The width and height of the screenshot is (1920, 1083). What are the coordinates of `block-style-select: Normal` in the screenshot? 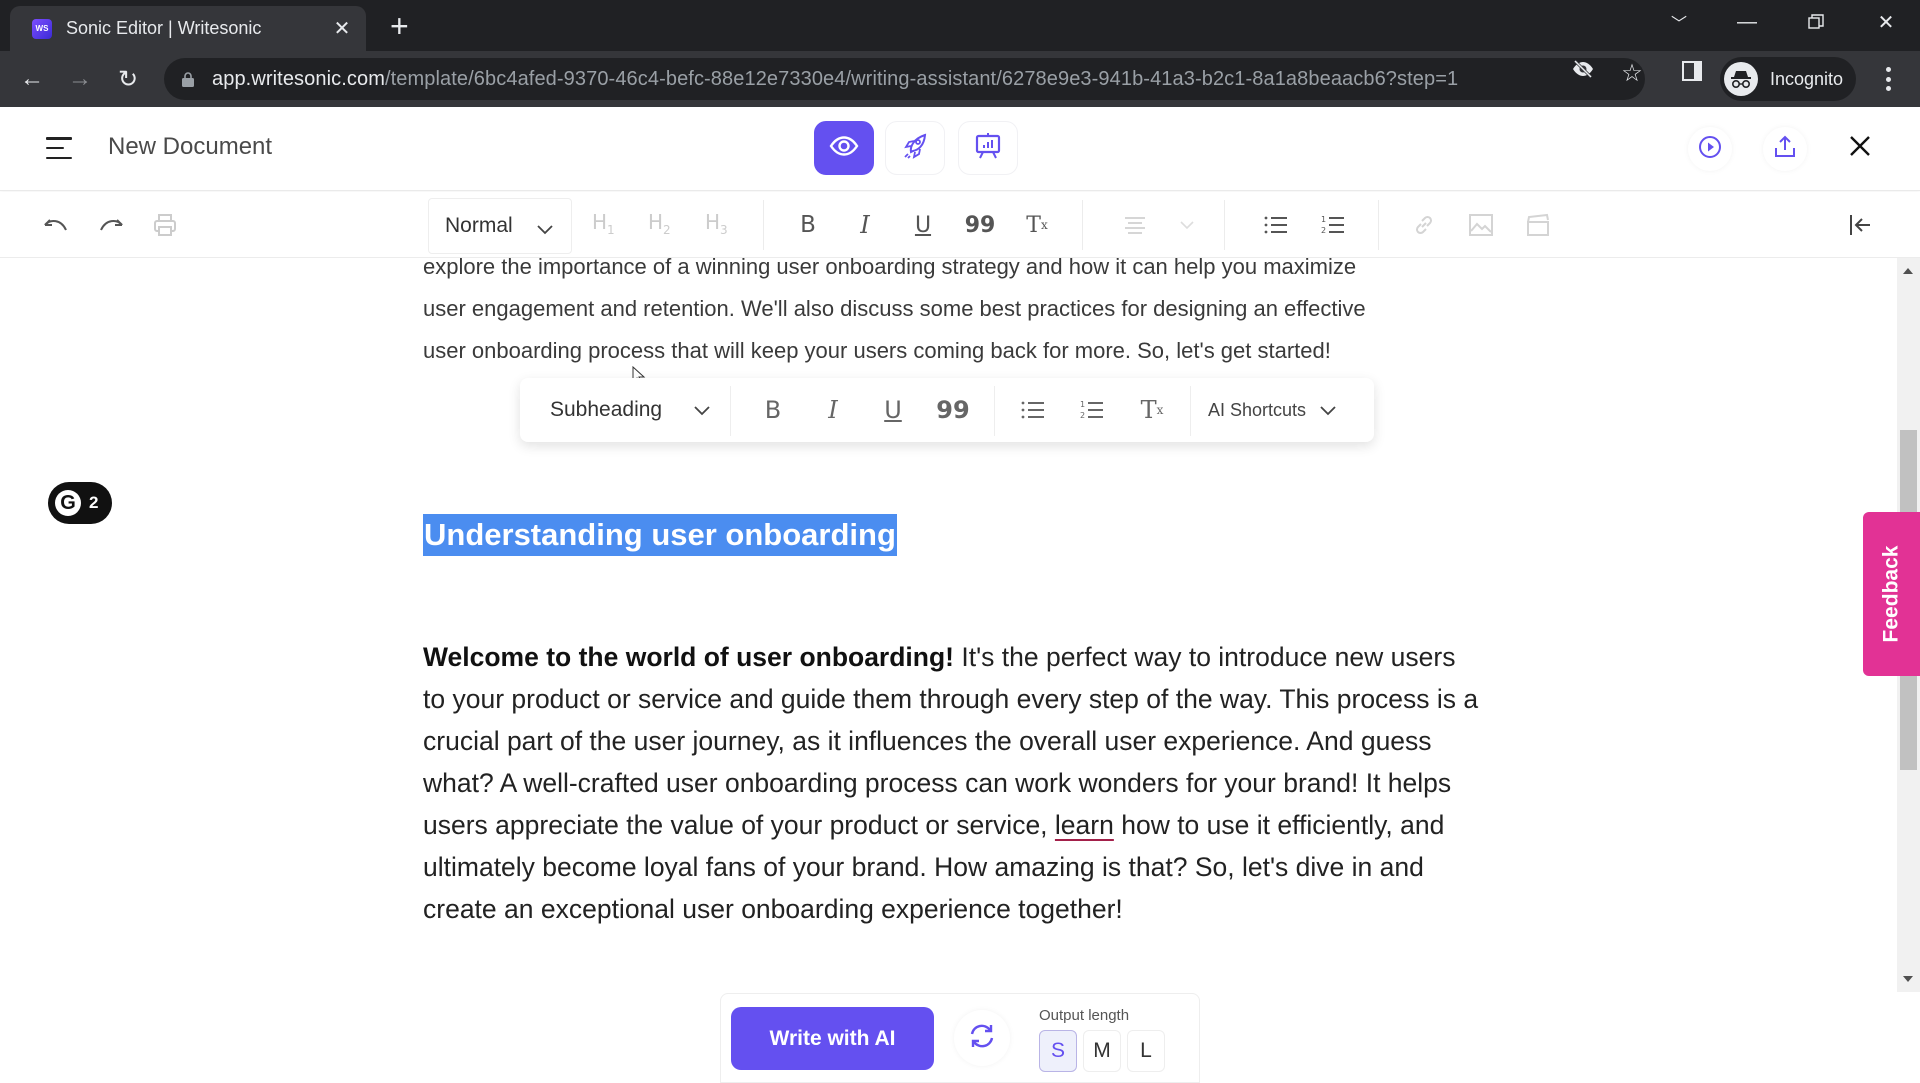 It's located at (500, 226).